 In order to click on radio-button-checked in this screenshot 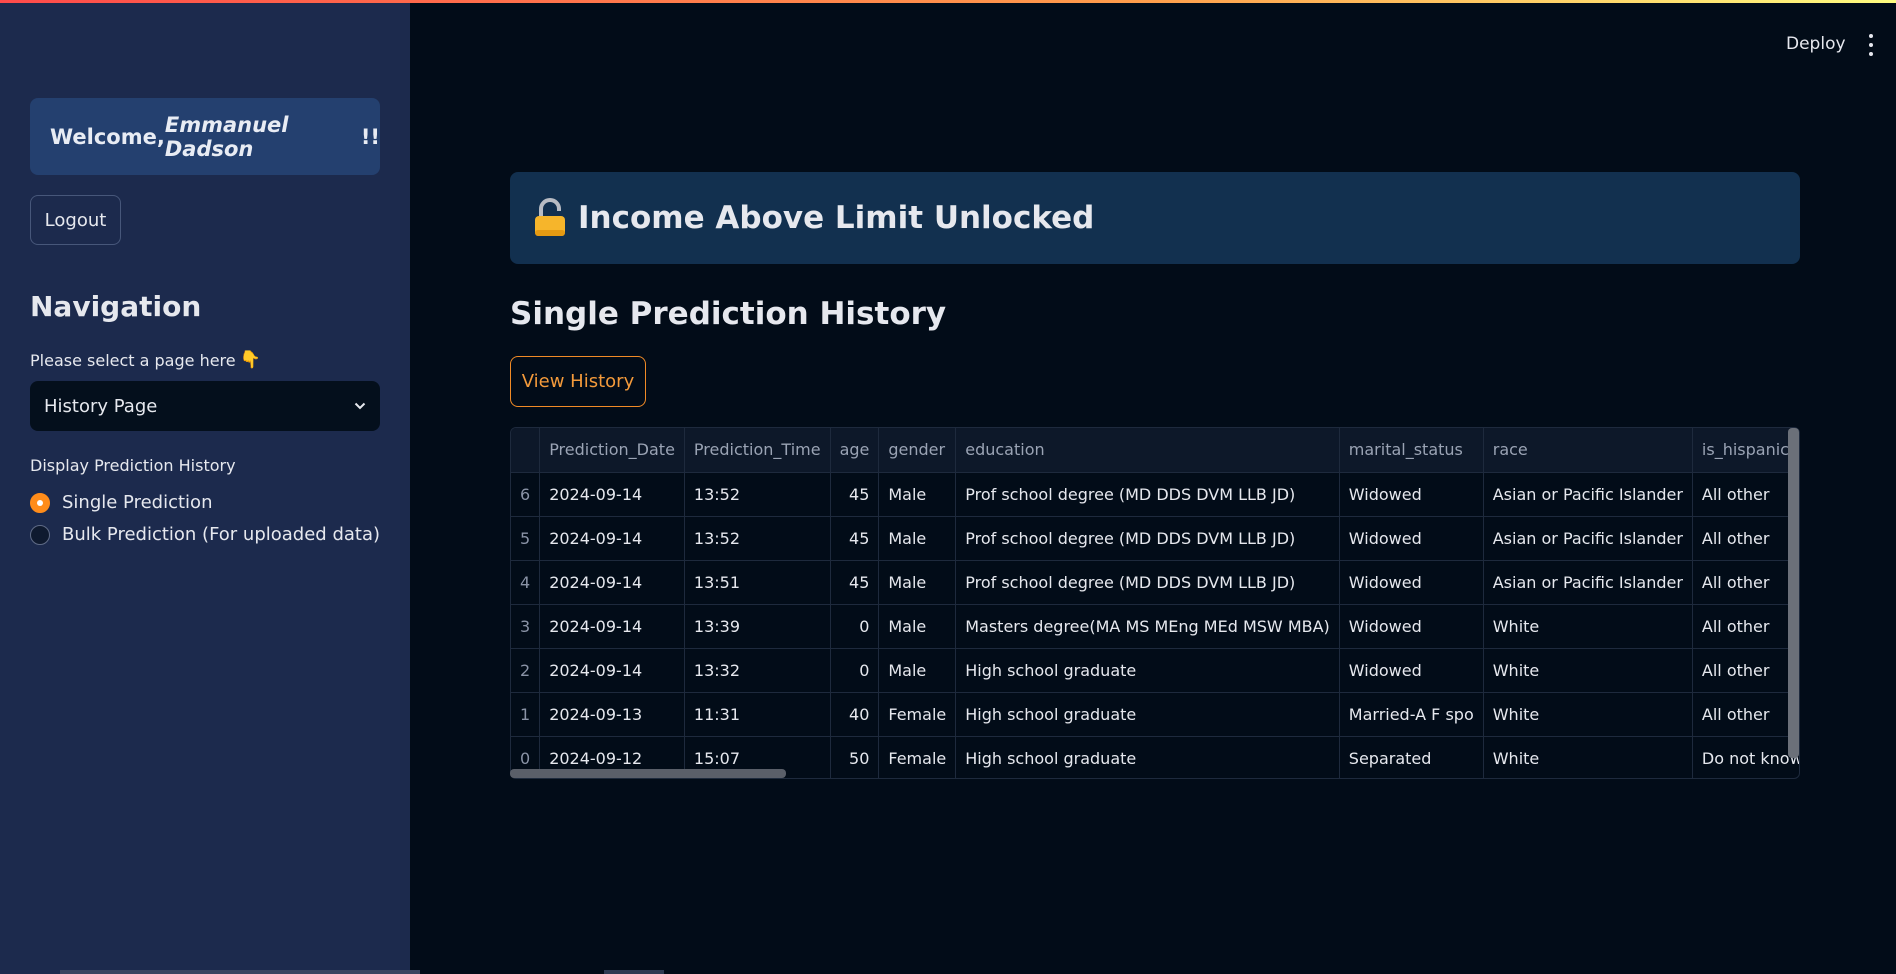, I will do `click(40, 502)`.